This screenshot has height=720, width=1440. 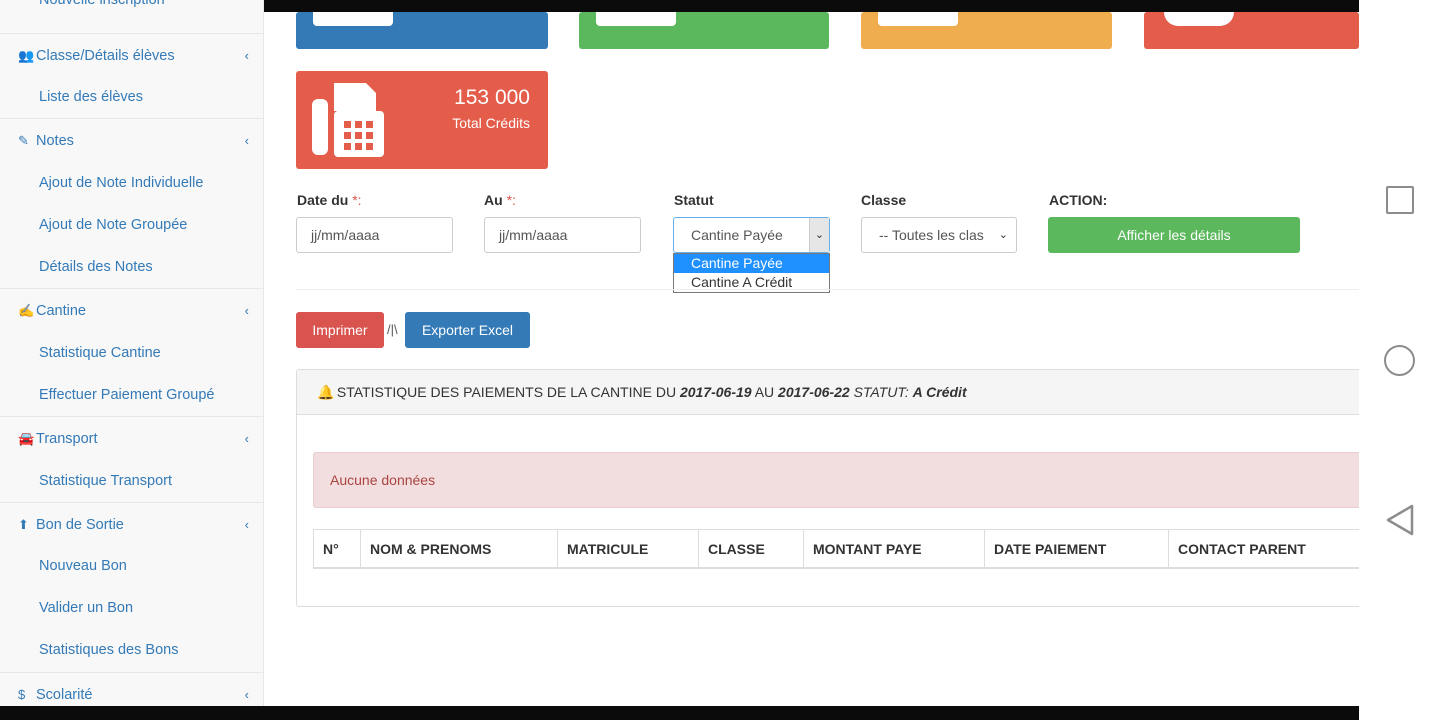 I want to click on sidebar-item-transport: 🚘 Transport ‹, so click(x=131, y=437).